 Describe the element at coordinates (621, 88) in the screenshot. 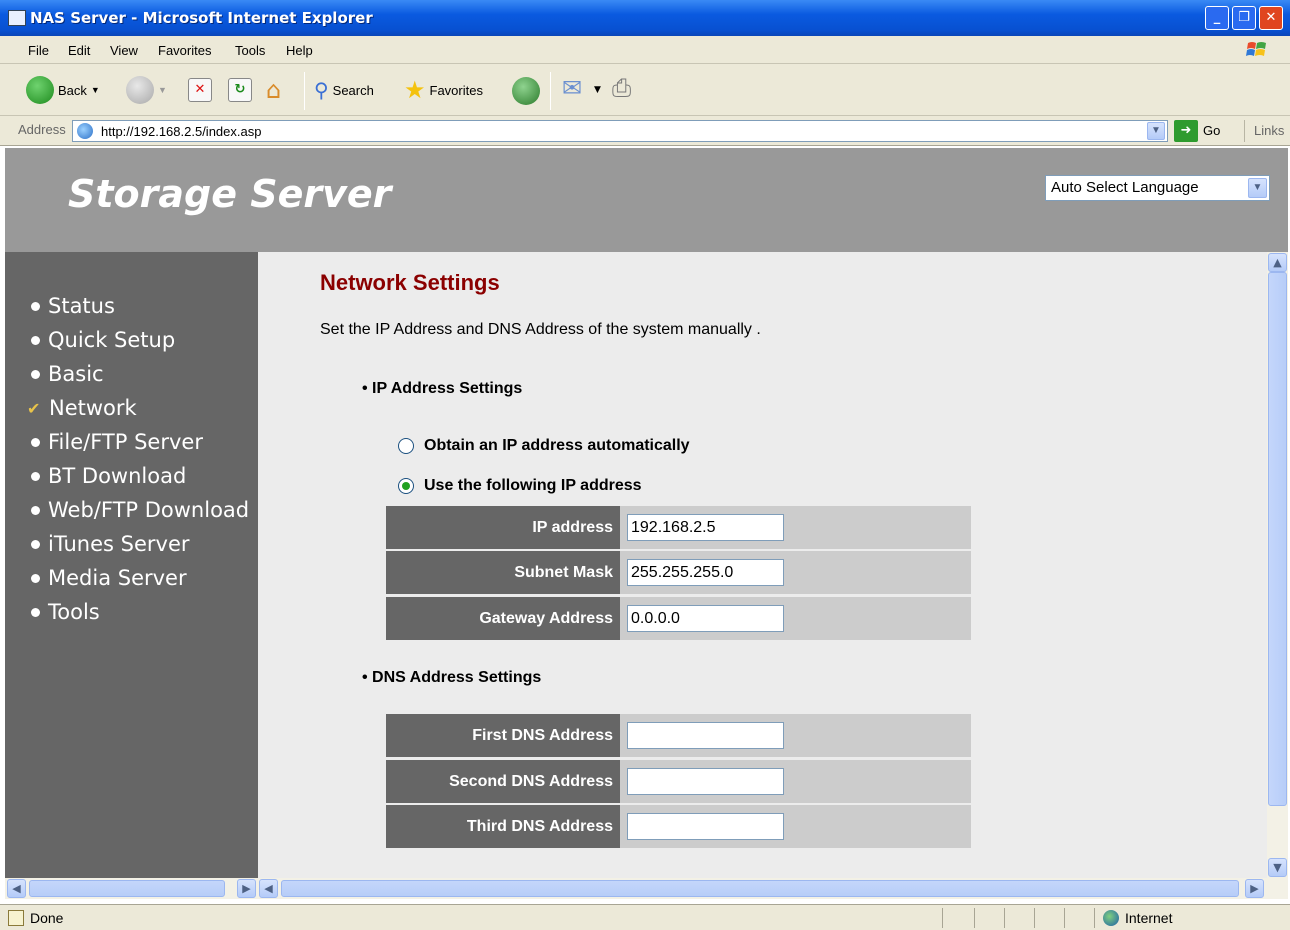

I see `print-icon: ⎙` at that location.